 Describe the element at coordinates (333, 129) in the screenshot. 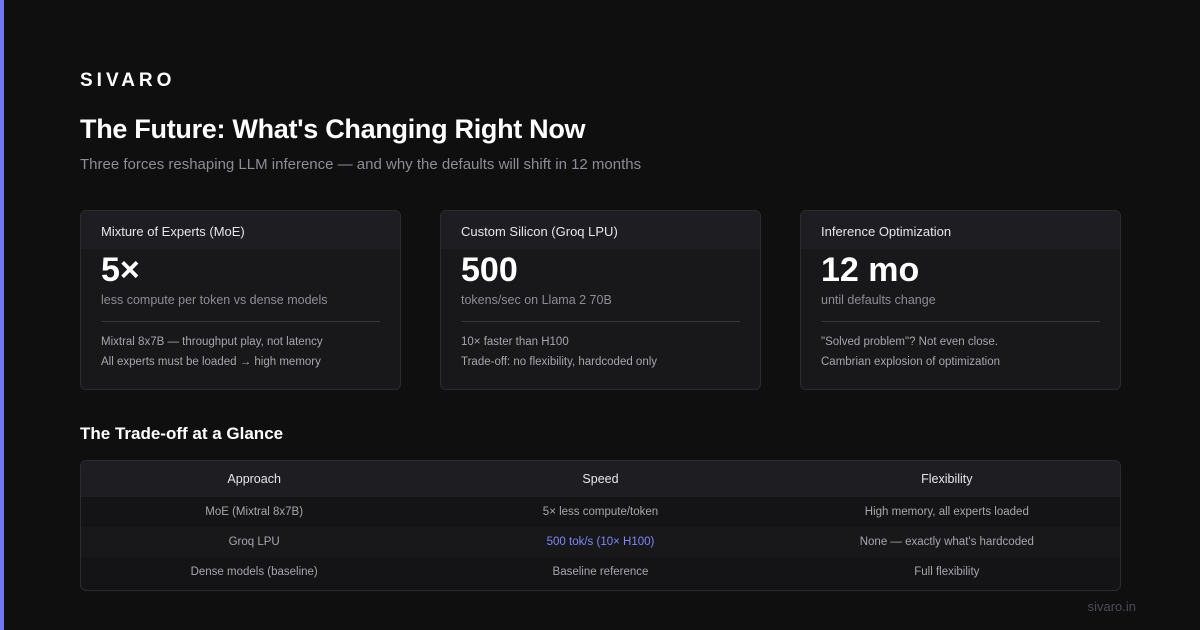

I see `page-title: The Future: What's Changing Right Now` at that location.